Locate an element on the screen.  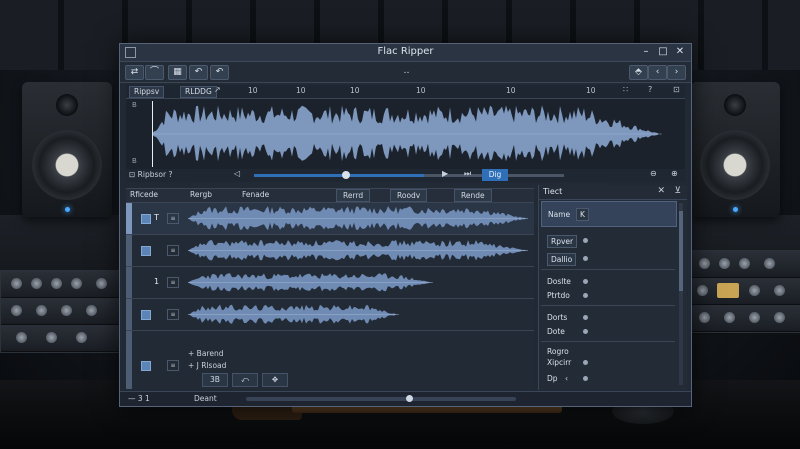
waveform-shape is located at coordinates (405, 133).